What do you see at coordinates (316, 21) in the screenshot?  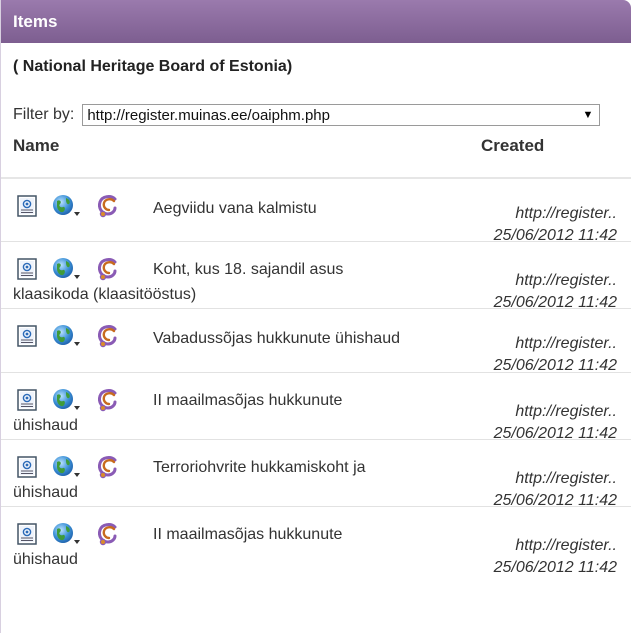 I see `panel-title: Items` at bounding box center [316, 21].